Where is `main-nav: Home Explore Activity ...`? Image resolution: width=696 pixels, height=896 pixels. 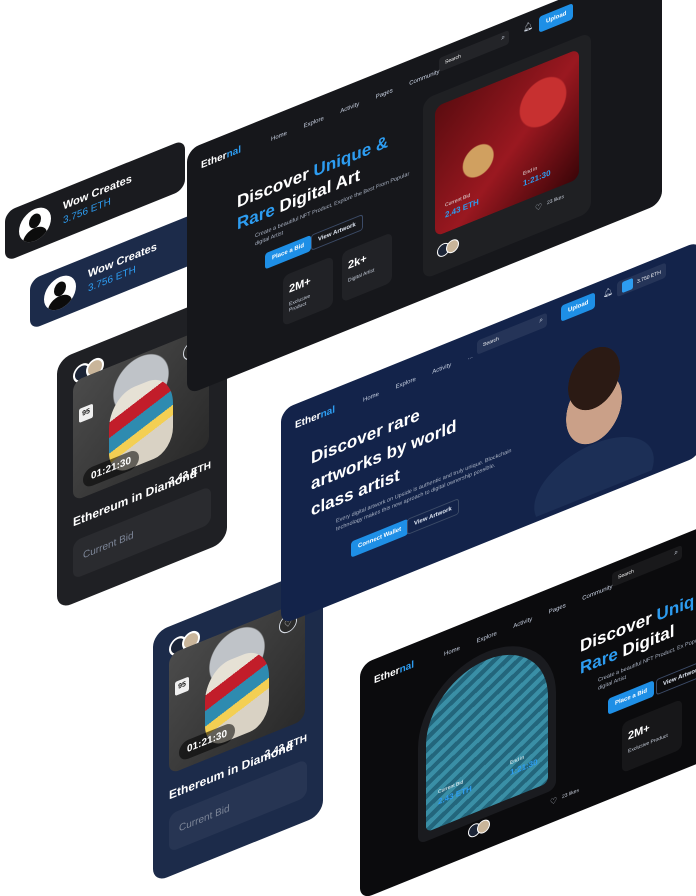
main-nav: Home Explore Activity ... is located at coordinates (424, 373).